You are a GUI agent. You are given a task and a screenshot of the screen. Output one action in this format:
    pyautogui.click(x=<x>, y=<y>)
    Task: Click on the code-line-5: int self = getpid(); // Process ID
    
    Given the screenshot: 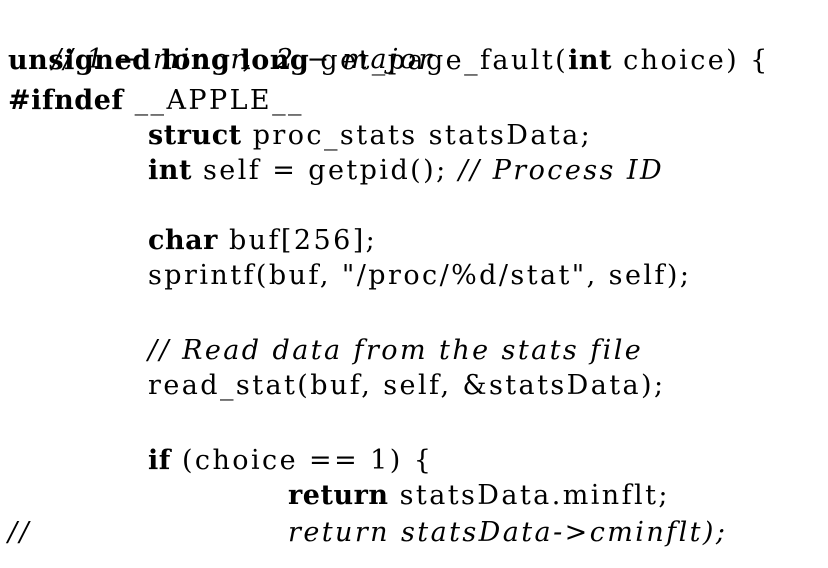 What is the action you would take?
    pyautogui.click(x=336, y=171)
    